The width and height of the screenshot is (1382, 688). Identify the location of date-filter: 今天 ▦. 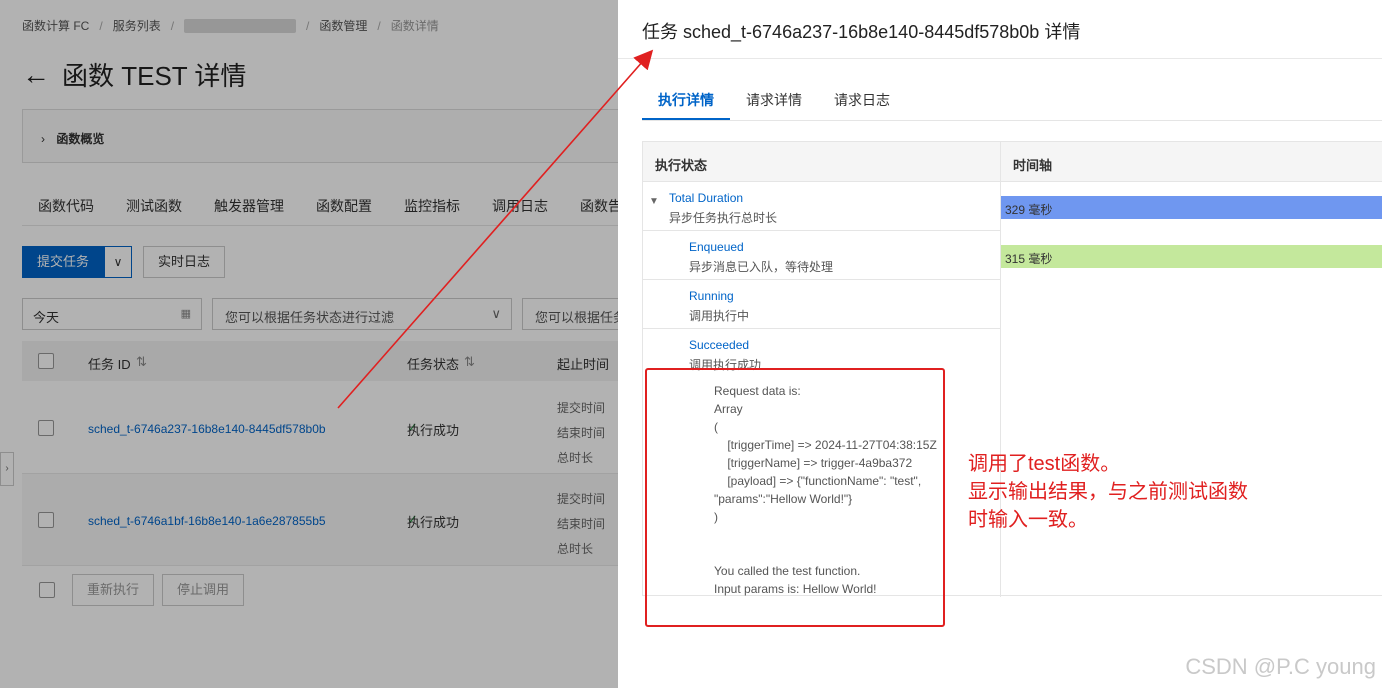
(112, 314).